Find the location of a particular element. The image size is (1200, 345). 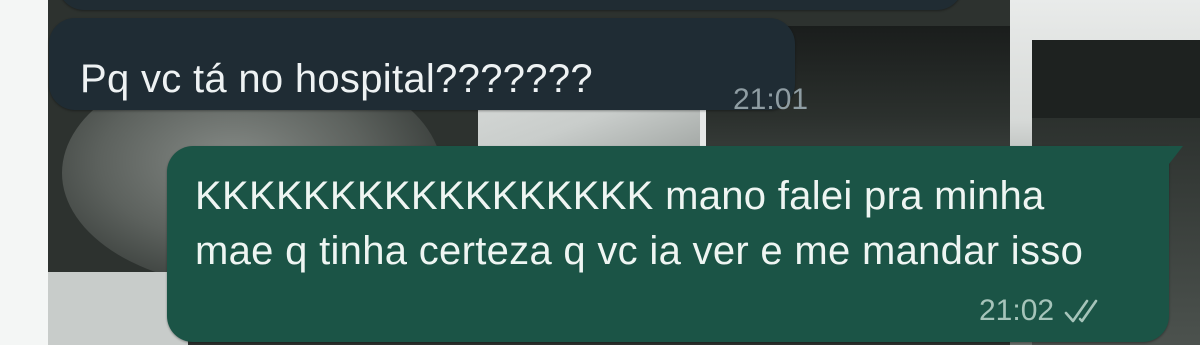

message-timestamp: 21:01 is located at coordinates (771, 99).